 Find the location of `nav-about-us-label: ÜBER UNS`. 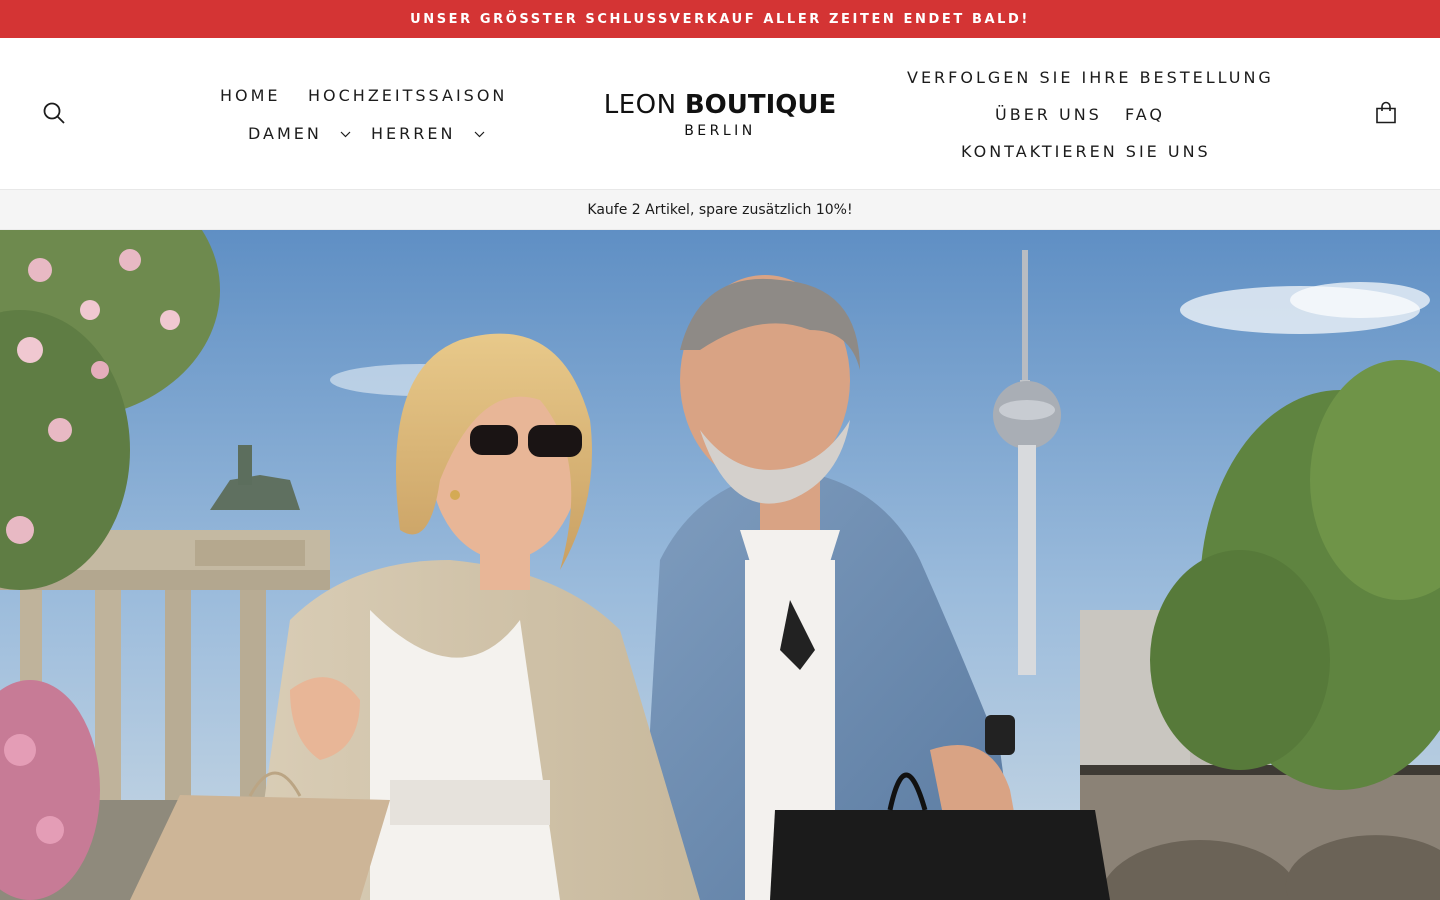

nav-about-us-label: ÜBER UNS is located at coordinates (1048, 114).